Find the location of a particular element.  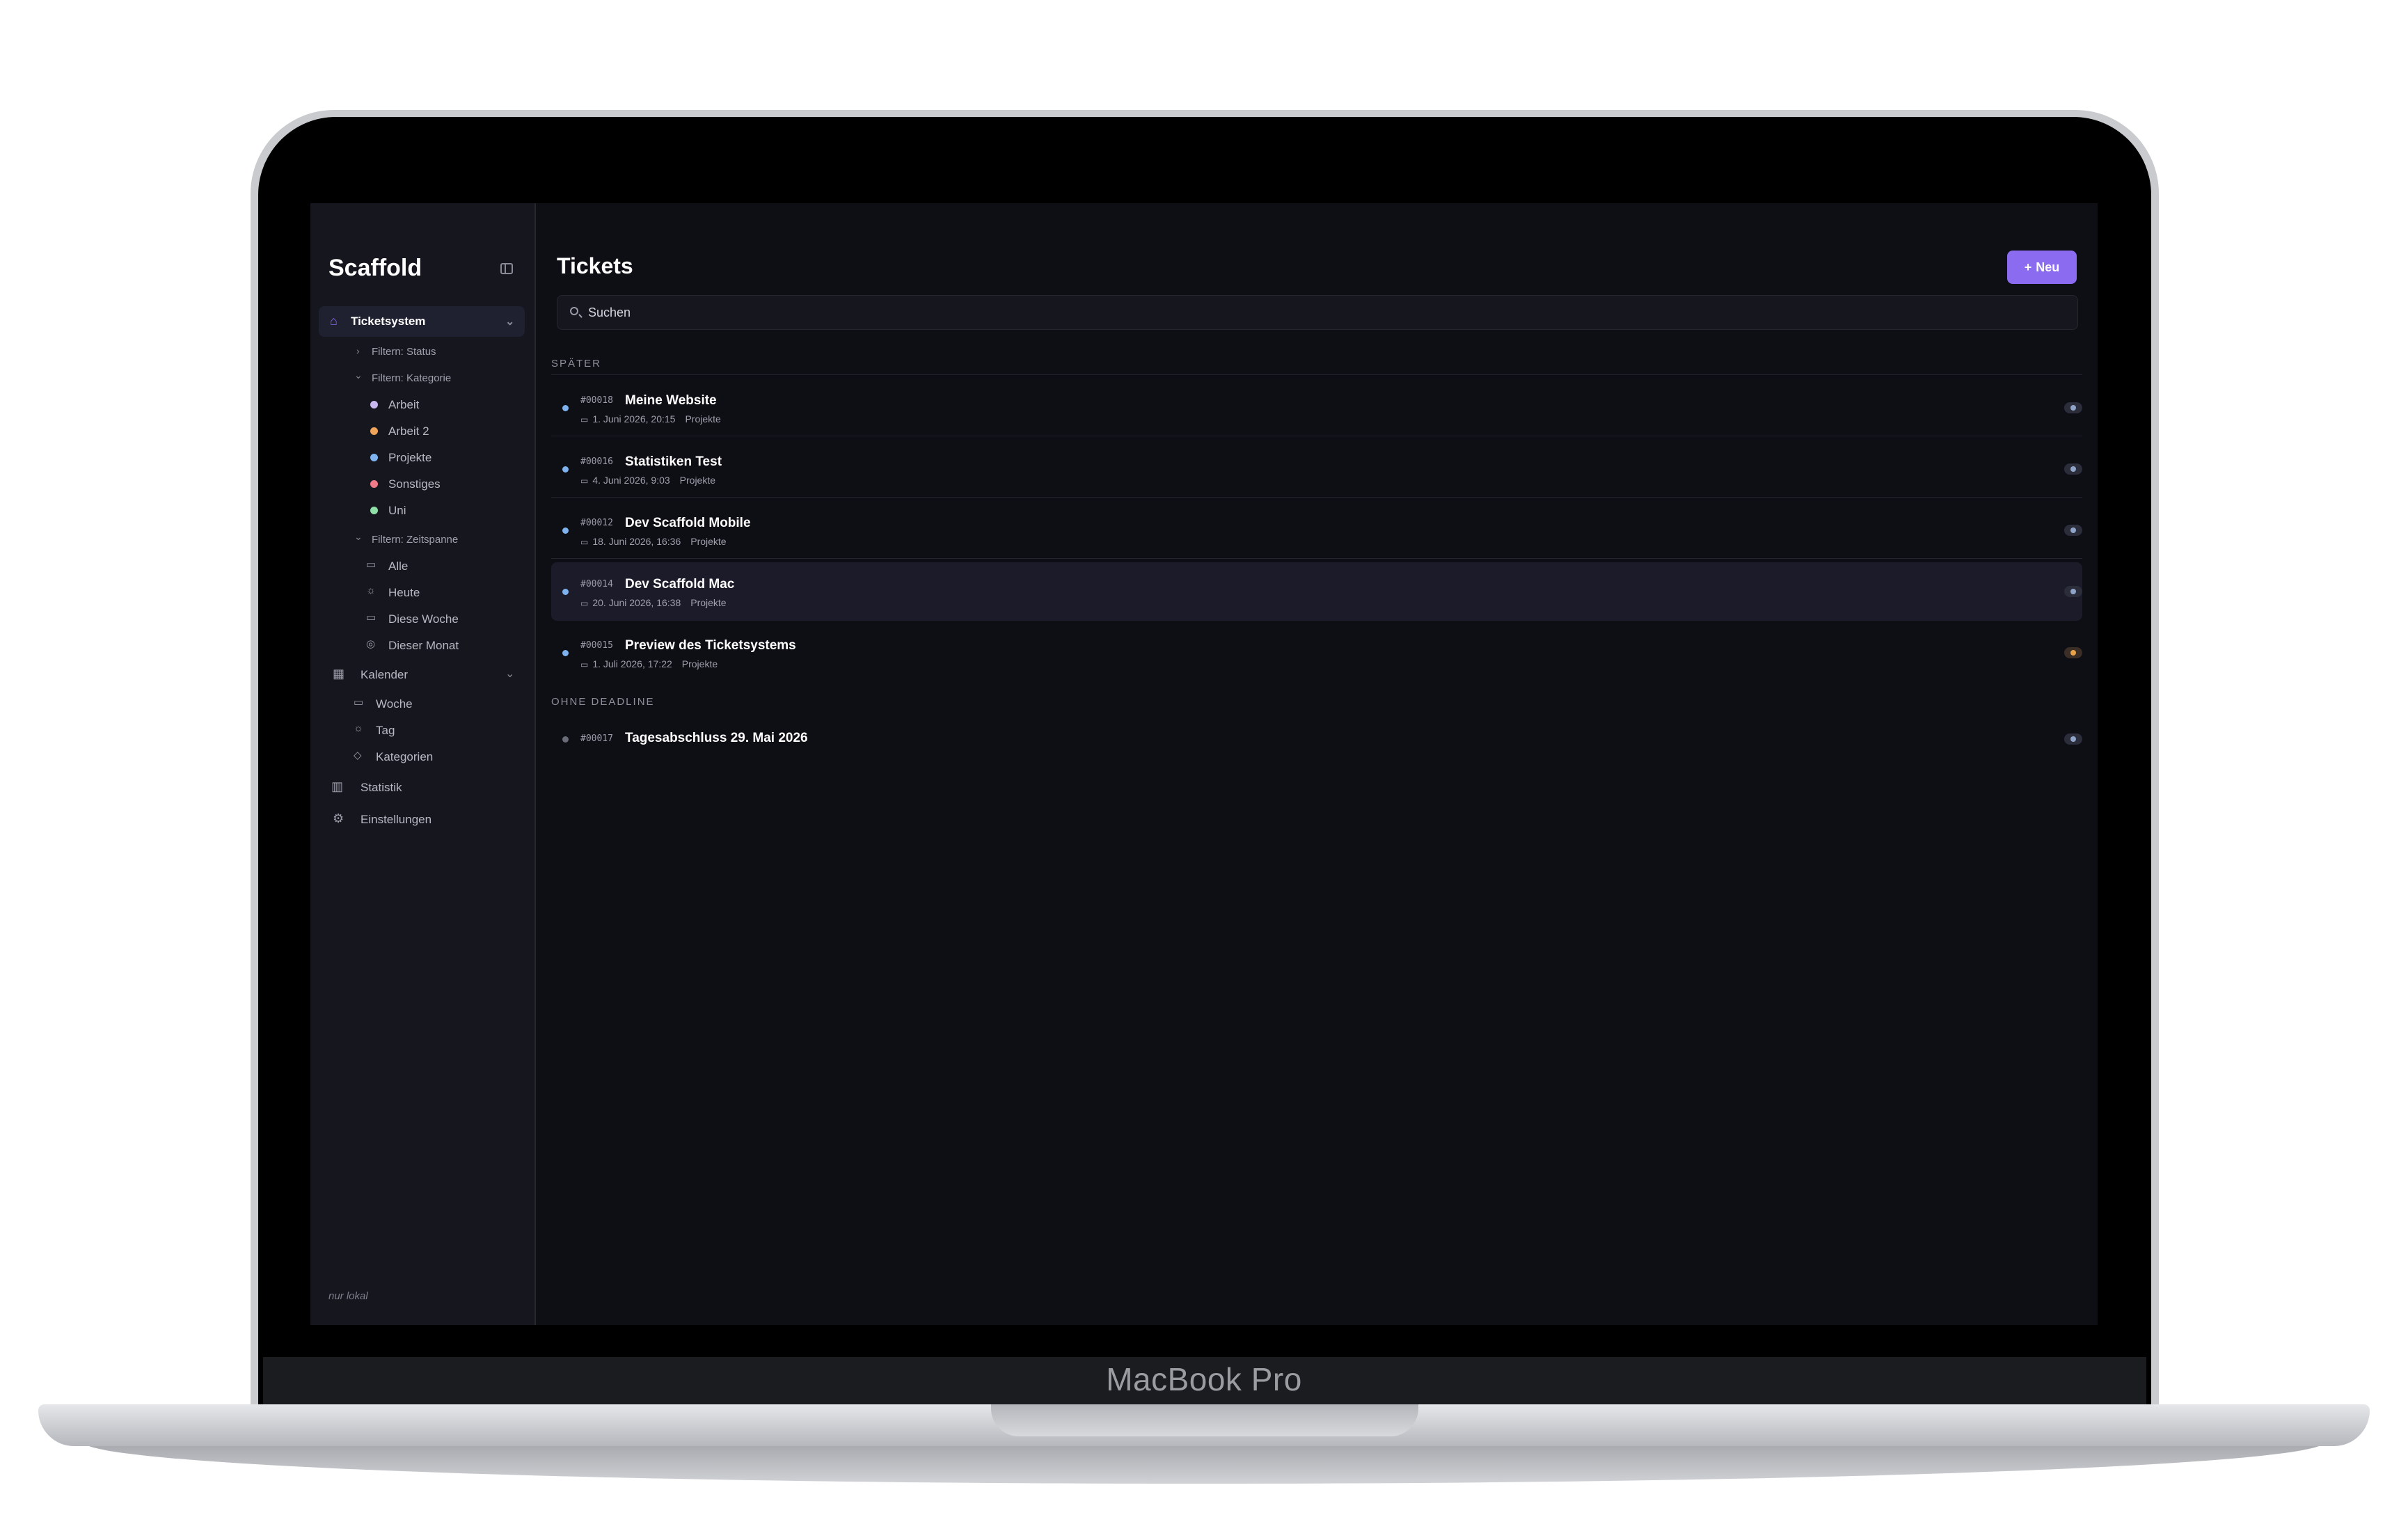

ticket-number: #00014 is located at coordinates (596, 584).